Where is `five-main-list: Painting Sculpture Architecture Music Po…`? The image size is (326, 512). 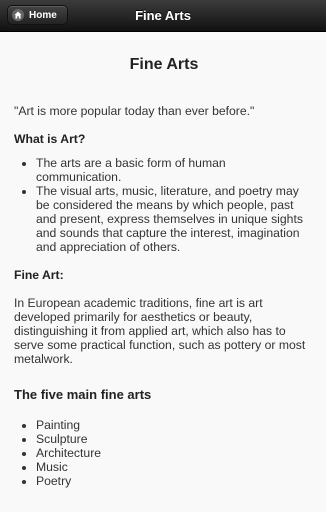 five-main-list: Painting Sculpture Architecture Music Po… is located at coordinates (164, 453).